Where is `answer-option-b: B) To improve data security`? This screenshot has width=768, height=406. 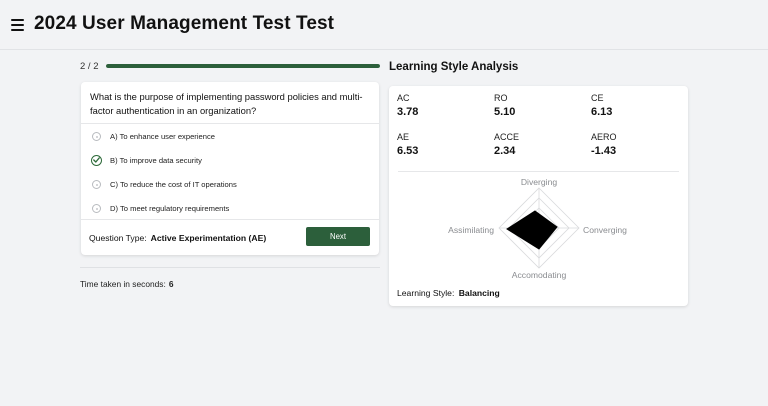 answer-option-b: B) To improve data security is located at coordinates (226, 162).